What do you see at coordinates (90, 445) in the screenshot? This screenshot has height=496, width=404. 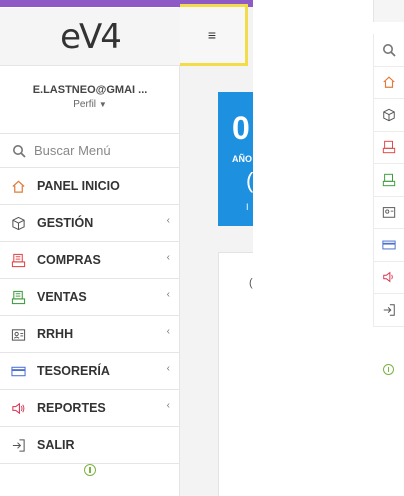 I see `sidebar-item-salir: SALIR` at bounding box center [90, 445].